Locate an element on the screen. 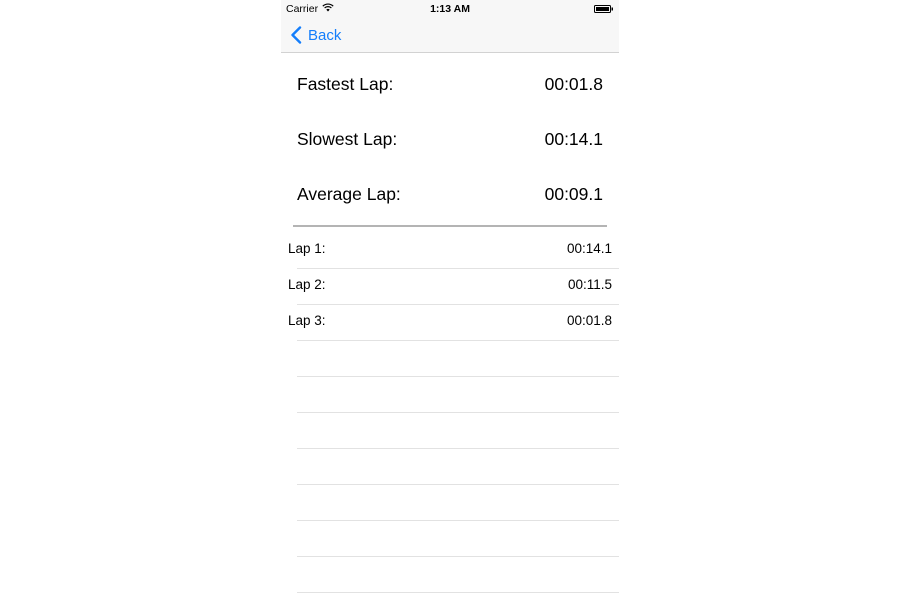 This screenshot has height=600, width=900. slowest-lap-label: Slowest Lap: is located at coordinates (347, 138).